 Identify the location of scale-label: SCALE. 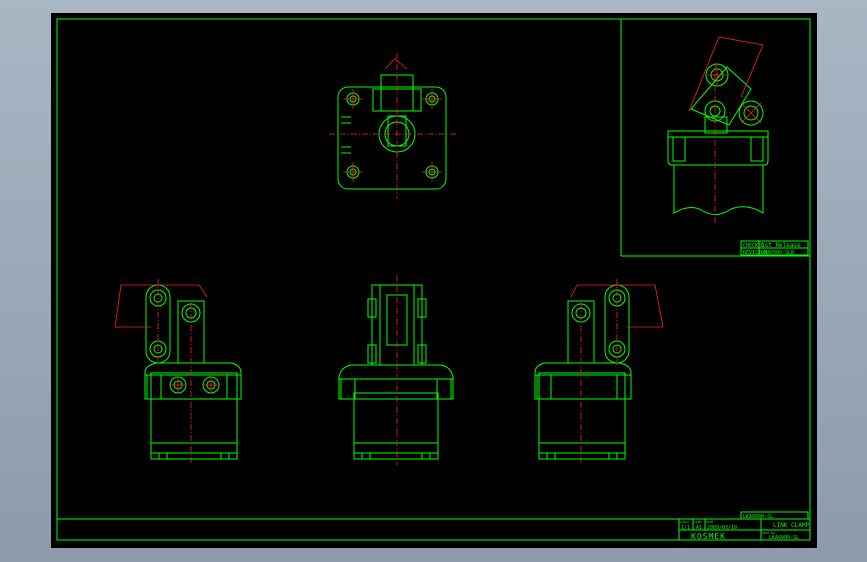
(684, 522).